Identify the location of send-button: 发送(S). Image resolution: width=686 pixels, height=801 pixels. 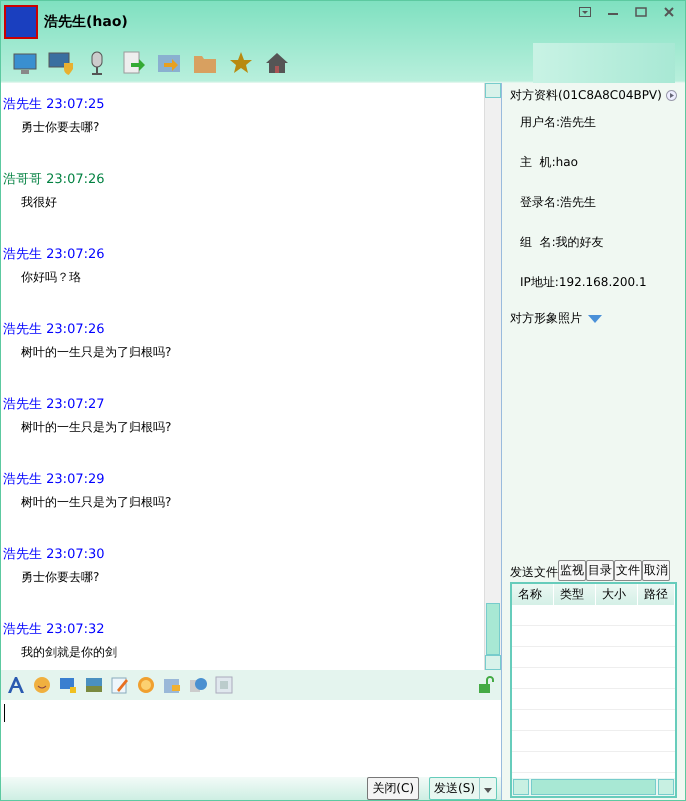
(454, 788).